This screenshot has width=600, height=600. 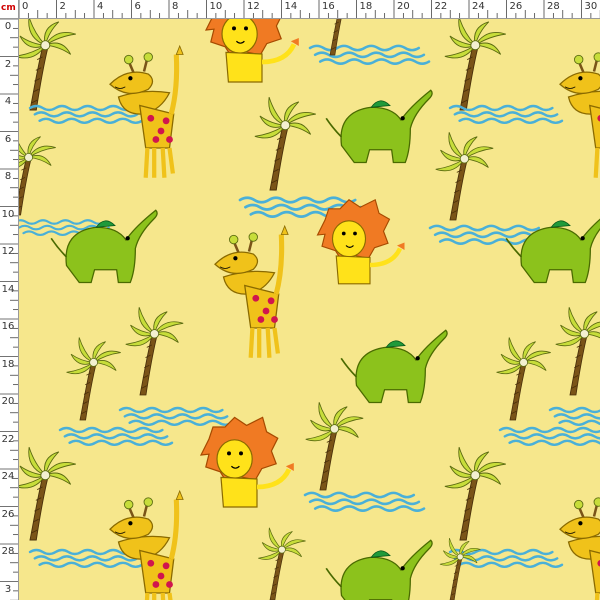 What do you see at coordinates (100, 6) in the screenshot?
I see `ruler-label-x: 4` at bounding box center [100, 6].